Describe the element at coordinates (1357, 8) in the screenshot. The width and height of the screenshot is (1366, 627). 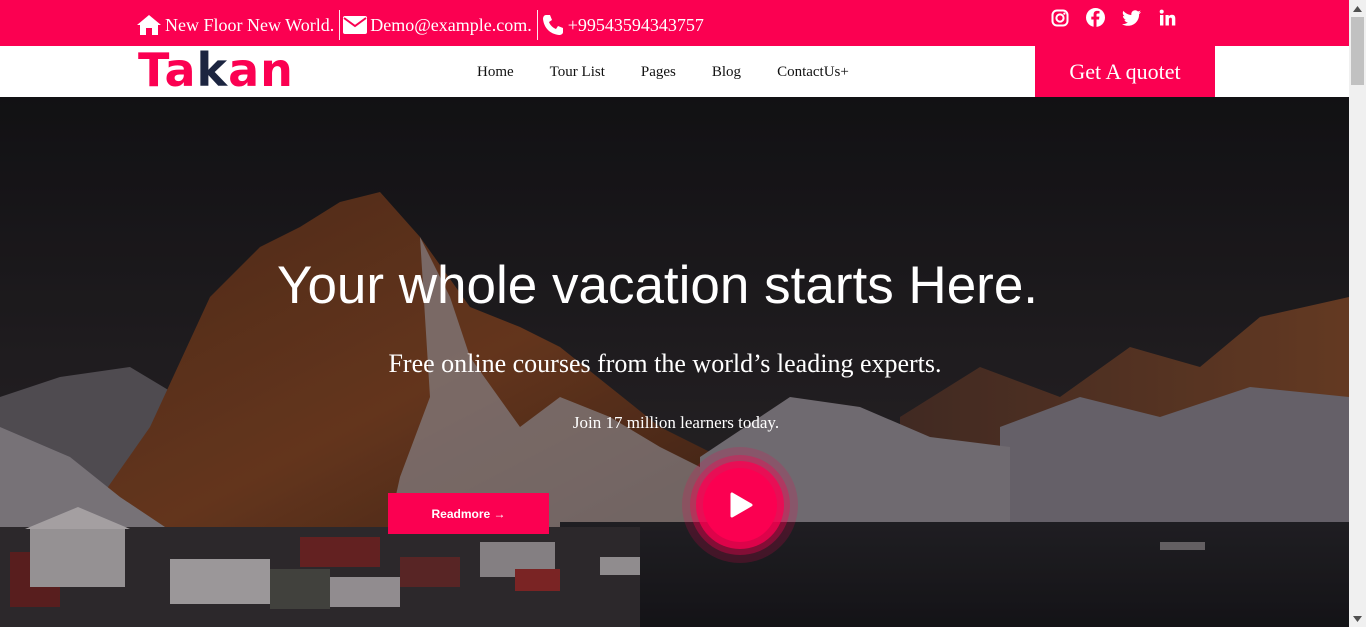
I see `scroll-up-arrow-icon` at that location.